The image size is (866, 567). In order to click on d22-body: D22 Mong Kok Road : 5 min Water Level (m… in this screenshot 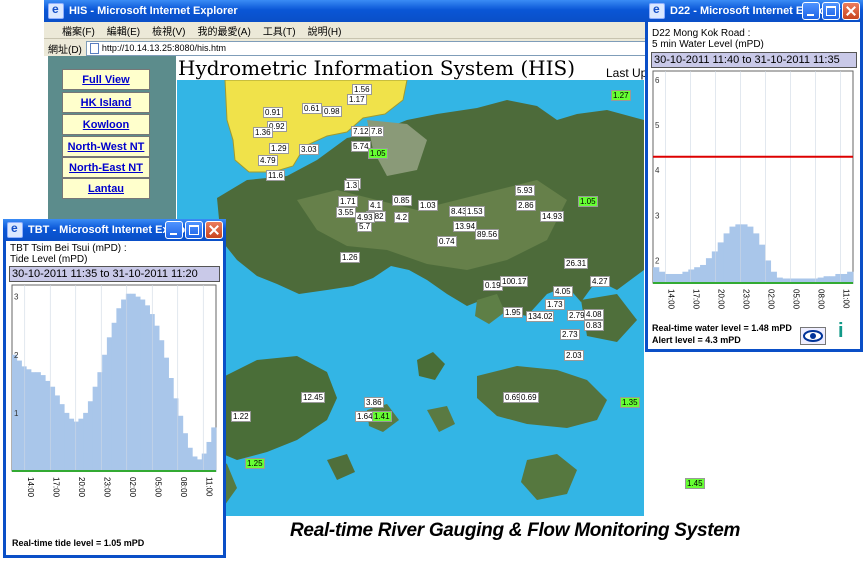, I will do `click(754, 185)`.